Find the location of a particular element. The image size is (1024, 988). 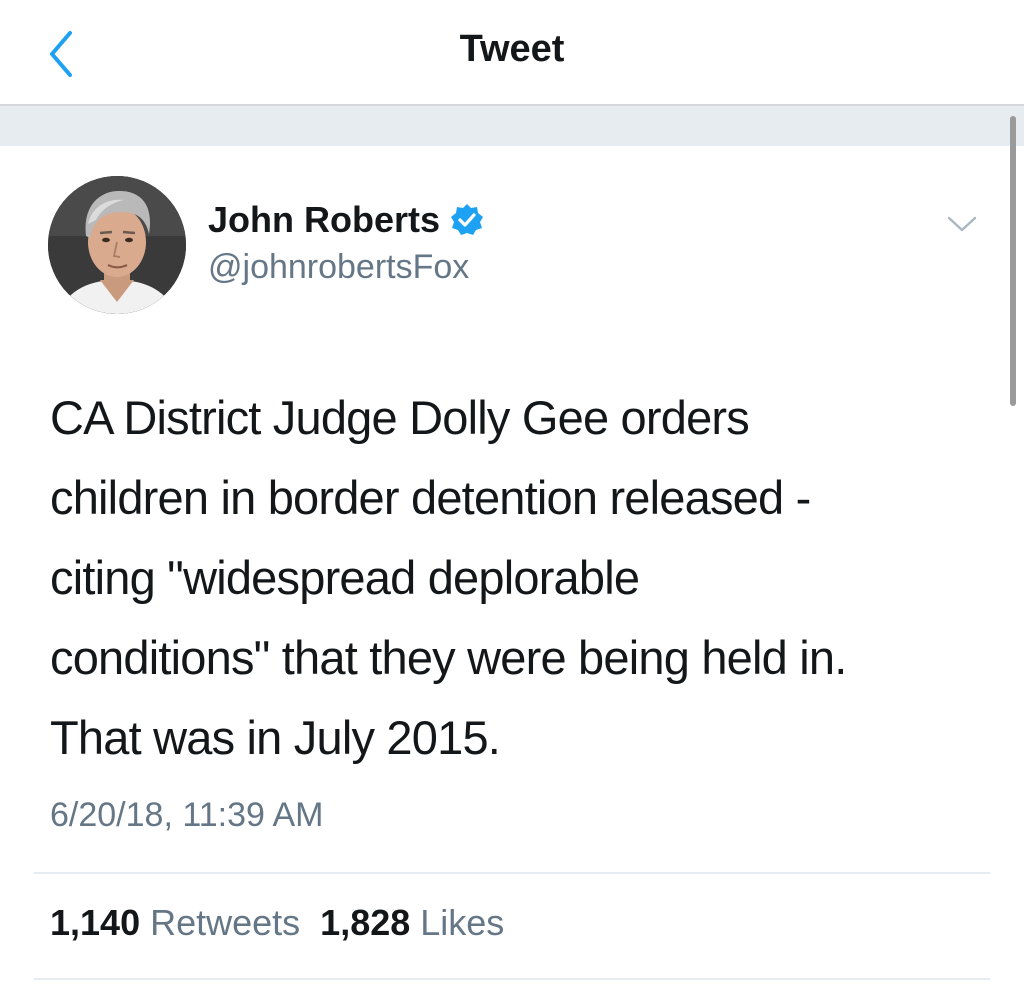

author-handle: @johnrobertsFox is located at coordinates (338, 267).